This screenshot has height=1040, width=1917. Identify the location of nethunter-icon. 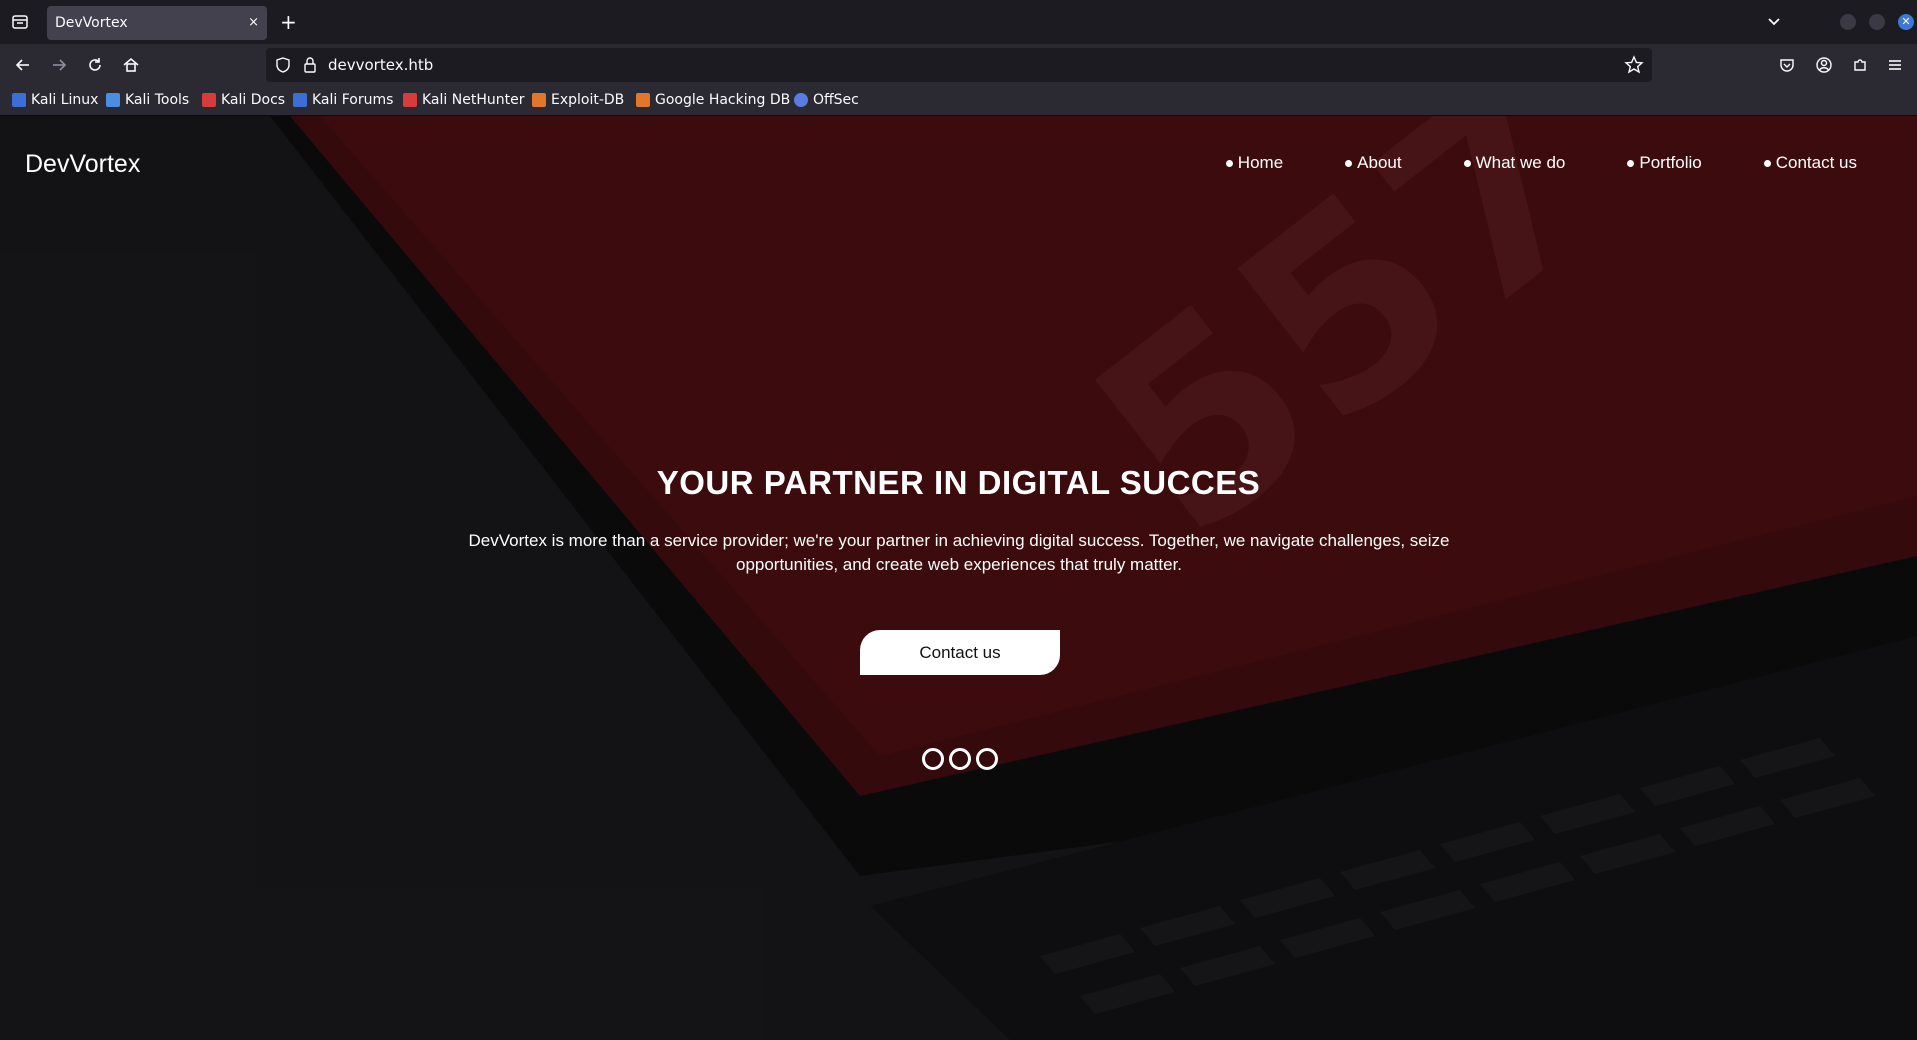
(410, 100).